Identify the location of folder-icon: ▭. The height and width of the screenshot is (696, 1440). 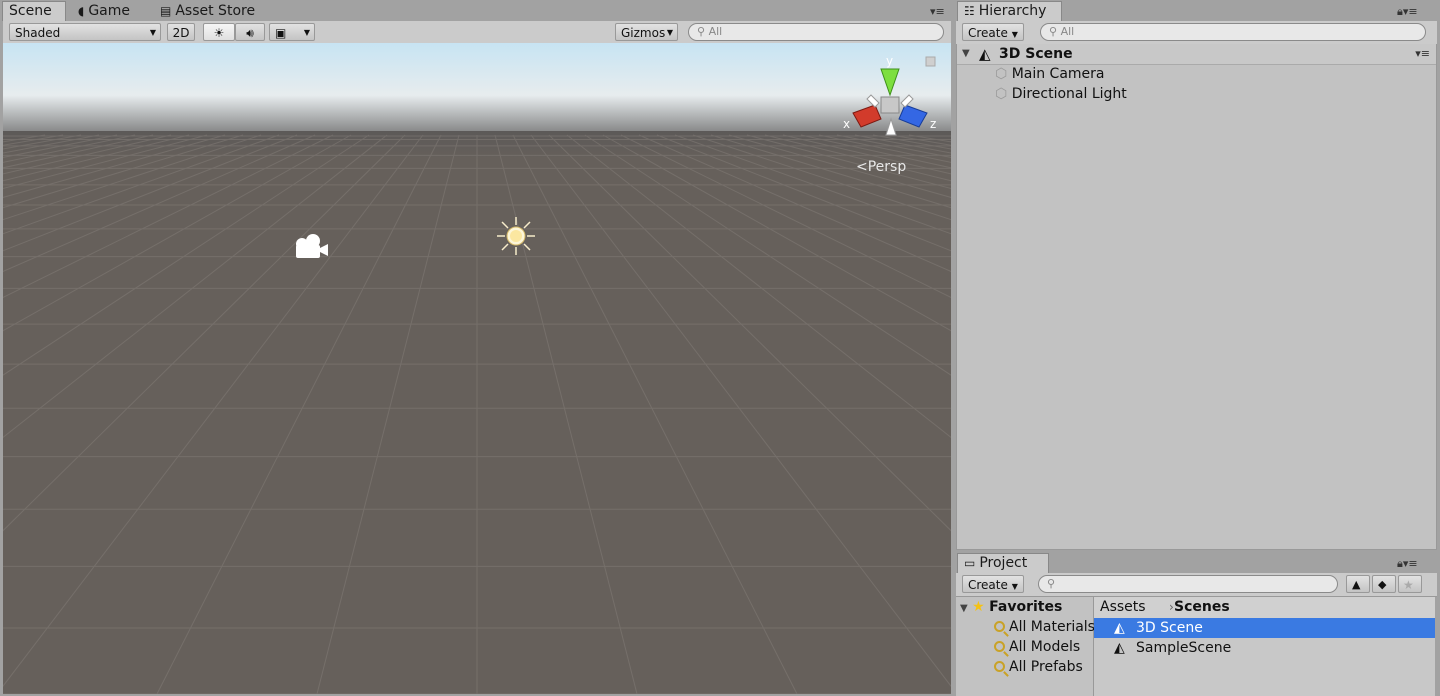
(970, 563).